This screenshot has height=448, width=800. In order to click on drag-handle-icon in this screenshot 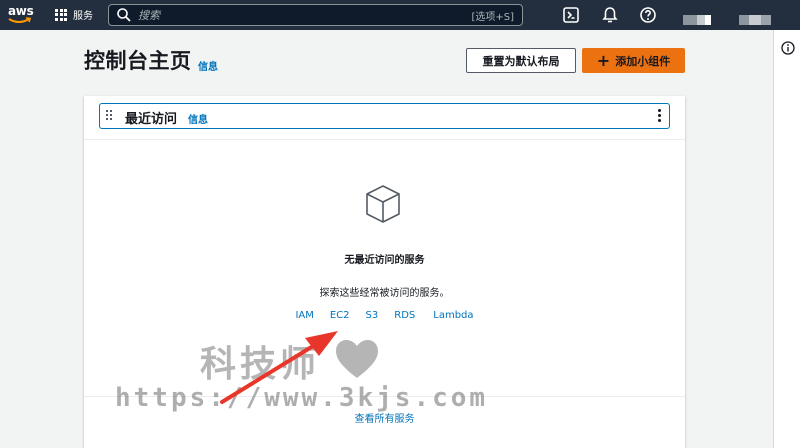, I will do `click(109, 115)`.